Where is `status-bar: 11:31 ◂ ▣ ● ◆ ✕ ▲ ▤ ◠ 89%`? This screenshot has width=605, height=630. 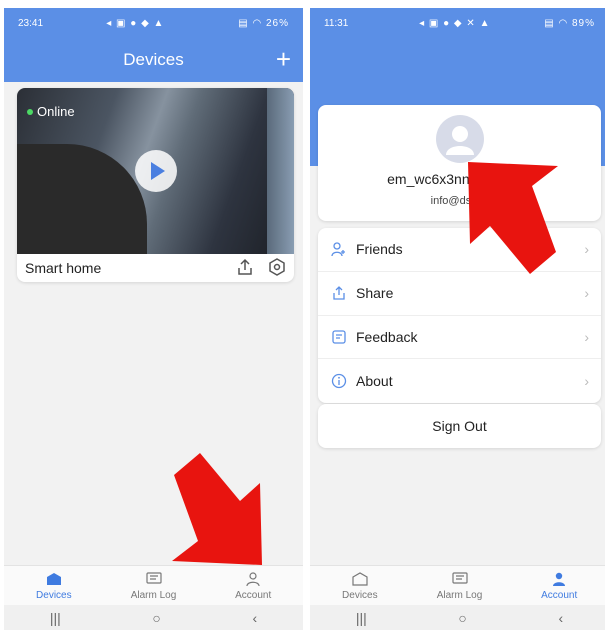
status-bar: 11:31 ◂ ▣ ● ◆ ✕ ▲ ▤ ◠ 89% is located at coordinates (457, 23).